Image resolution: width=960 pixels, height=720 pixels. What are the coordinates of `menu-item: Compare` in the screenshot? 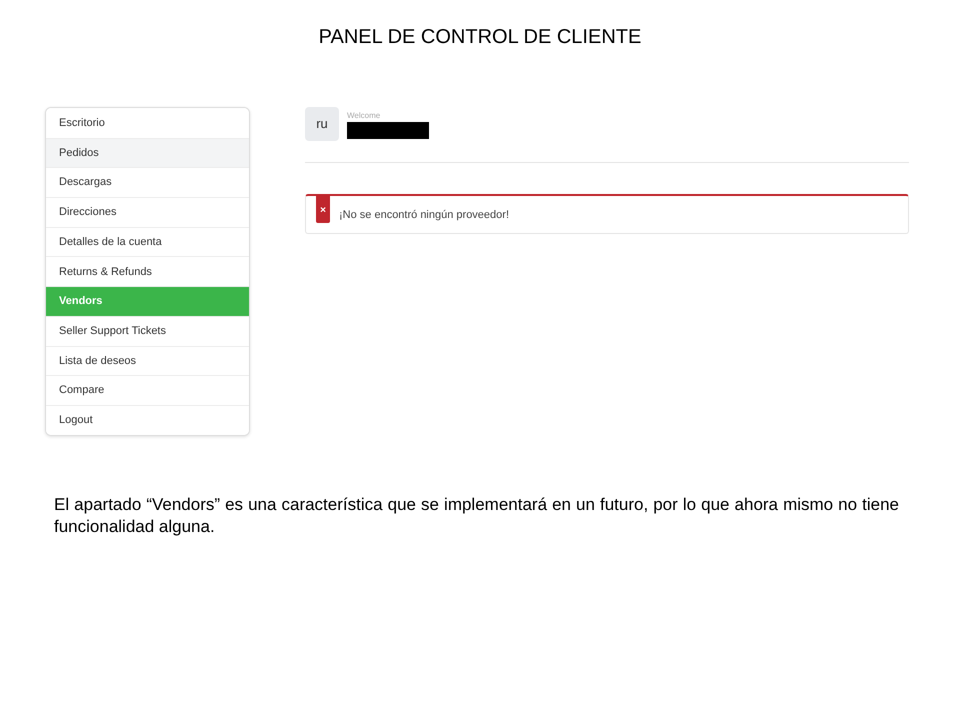 It's located at (147, 390).